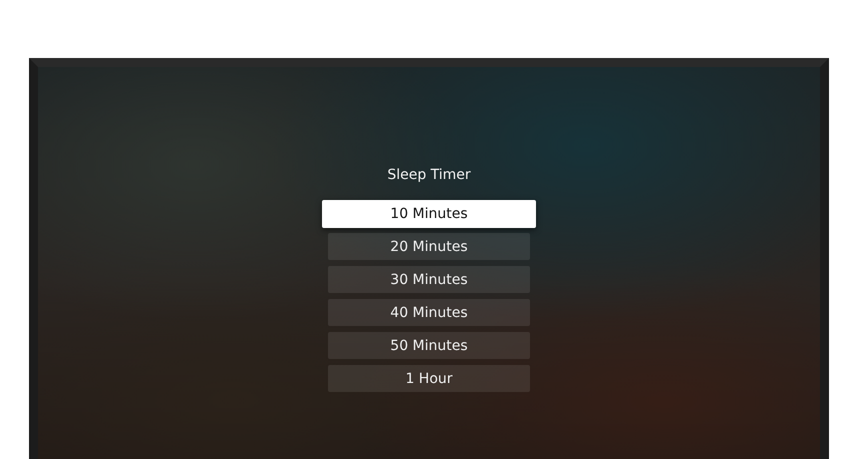 This screenshot has width=854, height=459. Describe the element at coordinates (429, 345) in the screenshot. I see `timer-option: 50 Minutes` at that location.